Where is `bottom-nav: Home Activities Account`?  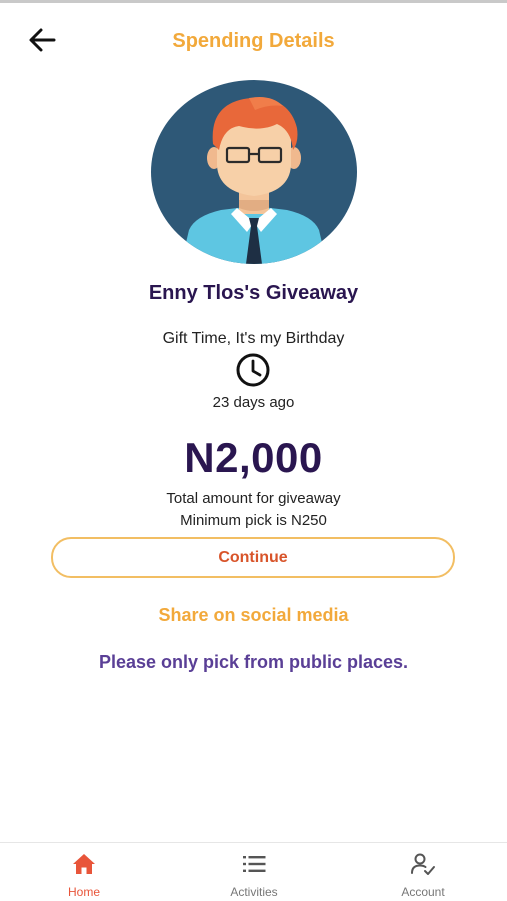 bottom-nav: Home Activities Account is located at coordinates (253, 871).